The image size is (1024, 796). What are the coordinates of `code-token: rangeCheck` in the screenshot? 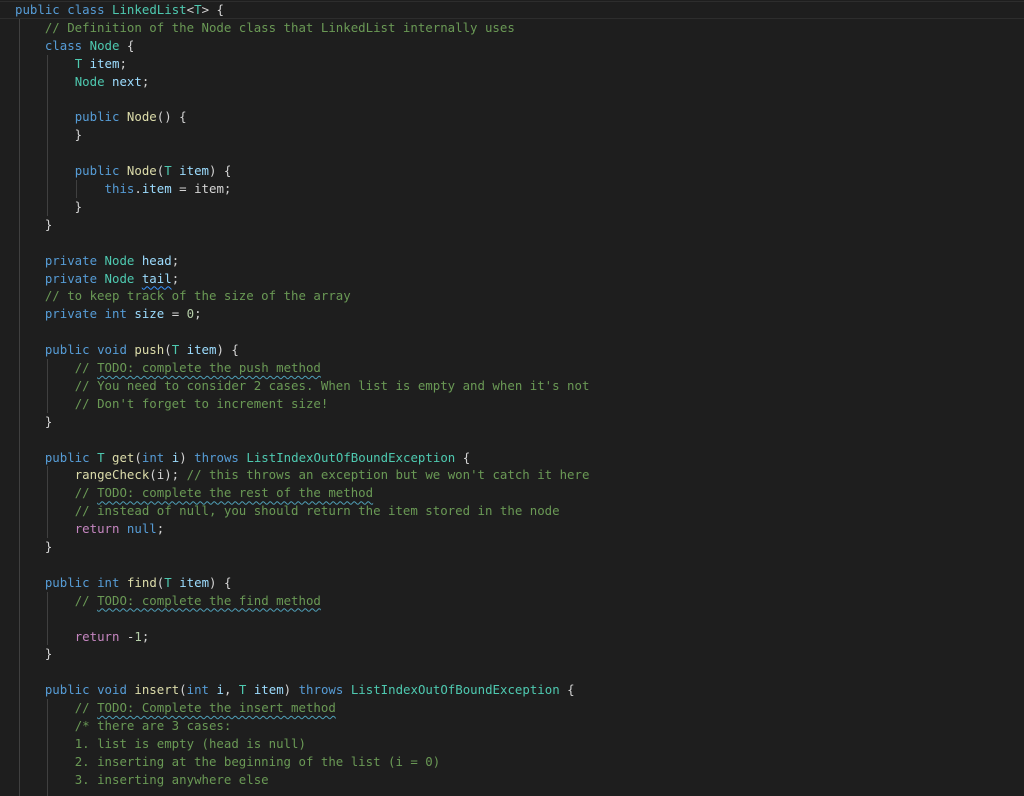 It's located at (112, 475).